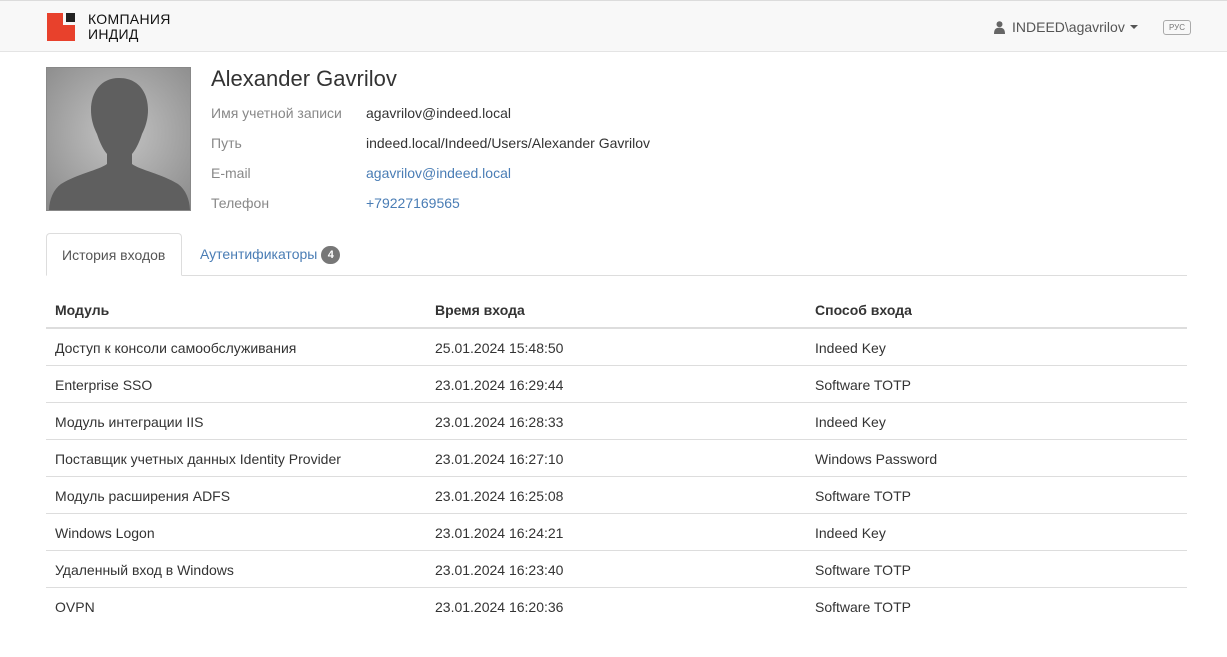 This screenshot has height=657, width=1227. I want to click on email-label: E-mail, so click(231, 173).